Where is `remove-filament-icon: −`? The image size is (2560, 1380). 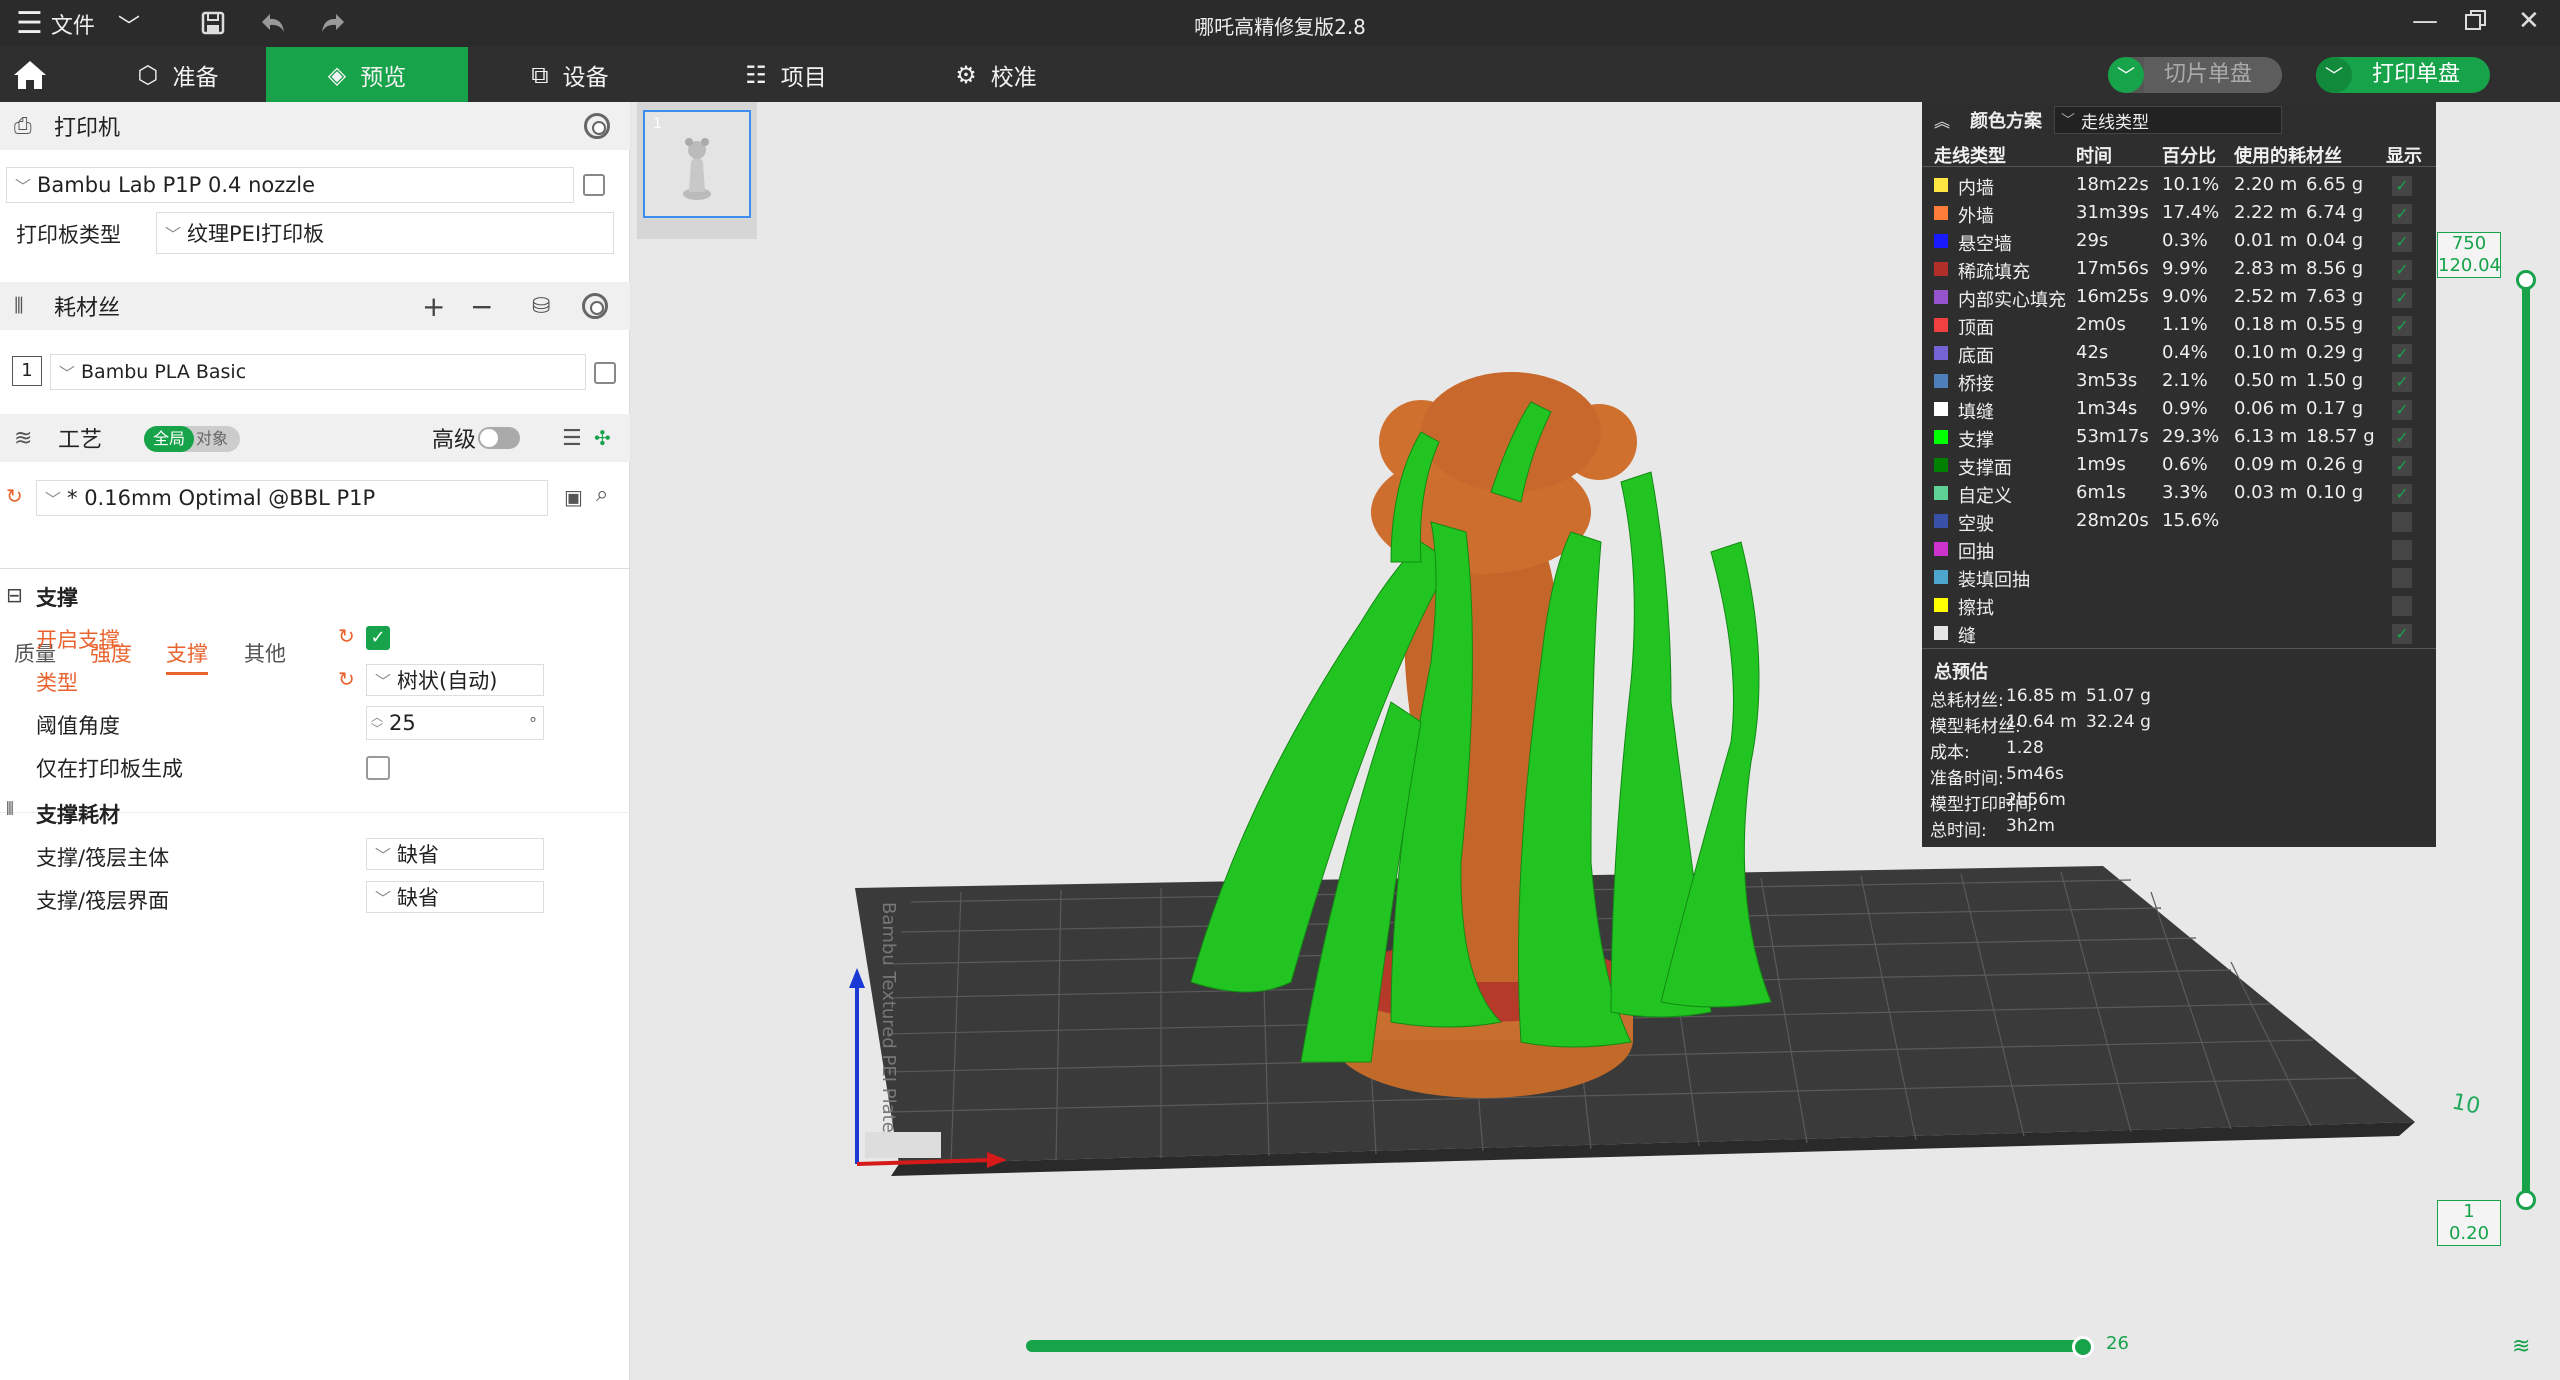 remove-filament-icon: − is located at coordinates (481, 306).